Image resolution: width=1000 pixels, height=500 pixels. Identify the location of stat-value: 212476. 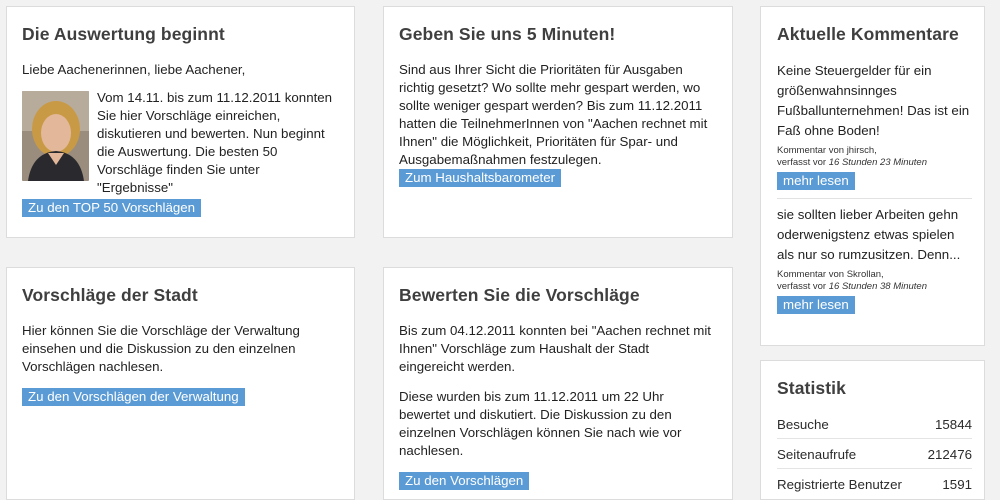
(949, 454).